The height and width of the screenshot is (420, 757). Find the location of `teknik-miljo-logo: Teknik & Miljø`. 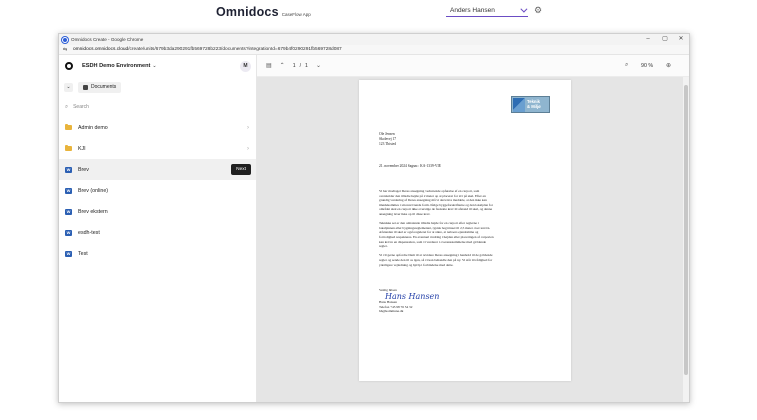

teknik-miljo-logo: Teknik & Miljø is located at coordinates (530, 104).